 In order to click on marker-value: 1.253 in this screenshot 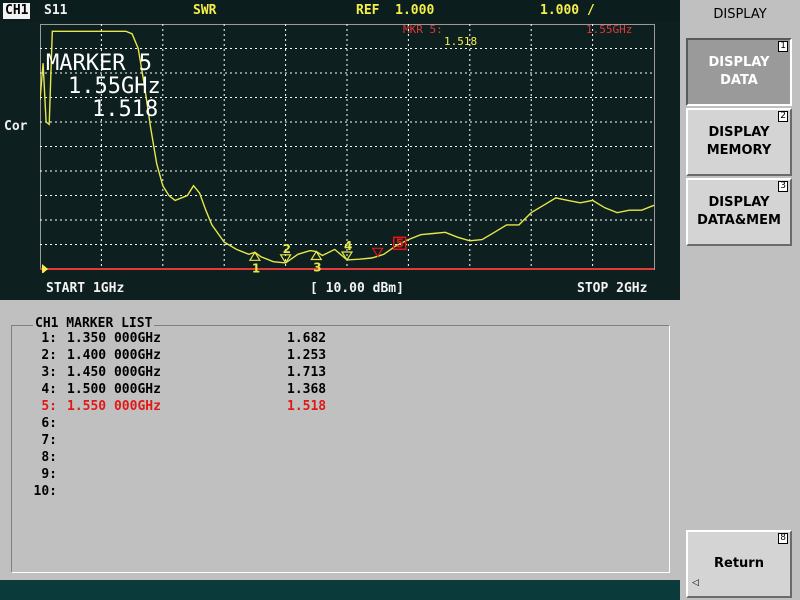, I will do `click(307, 355)`.